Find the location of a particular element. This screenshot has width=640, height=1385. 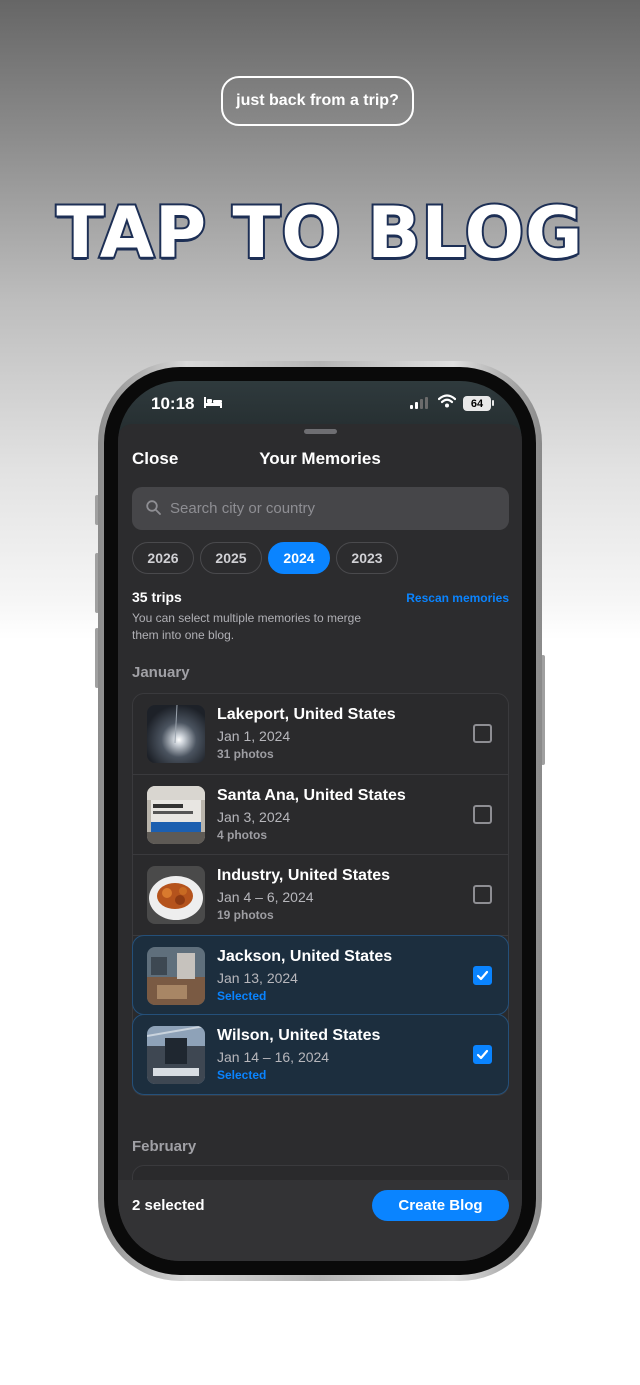

memory-date: Jan 3, 2024 is located at coordinates (254, 816).